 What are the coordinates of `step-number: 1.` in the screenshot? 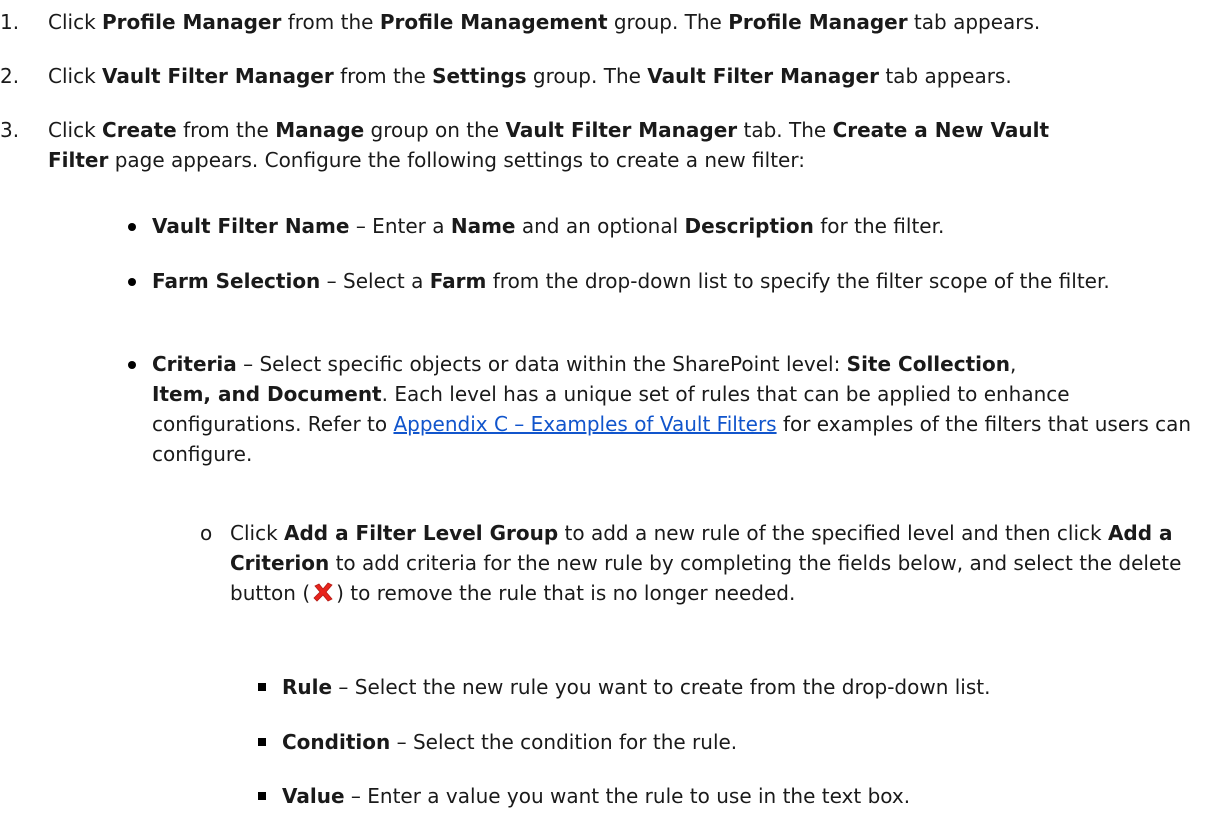 It's located at (10, 22).